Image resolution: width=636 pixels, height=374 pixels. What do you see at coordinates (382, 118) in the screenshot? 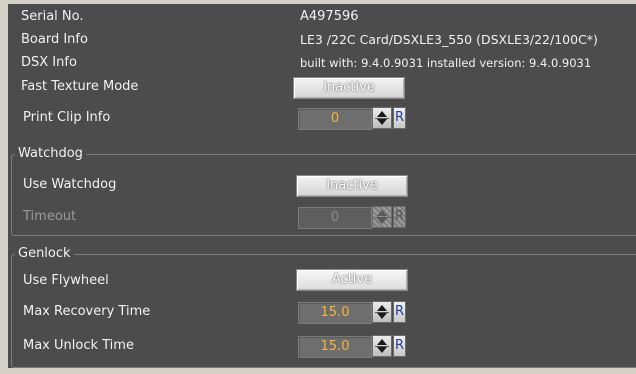
I see `print-clip-spin-icon` at bounding box center [382, 118].